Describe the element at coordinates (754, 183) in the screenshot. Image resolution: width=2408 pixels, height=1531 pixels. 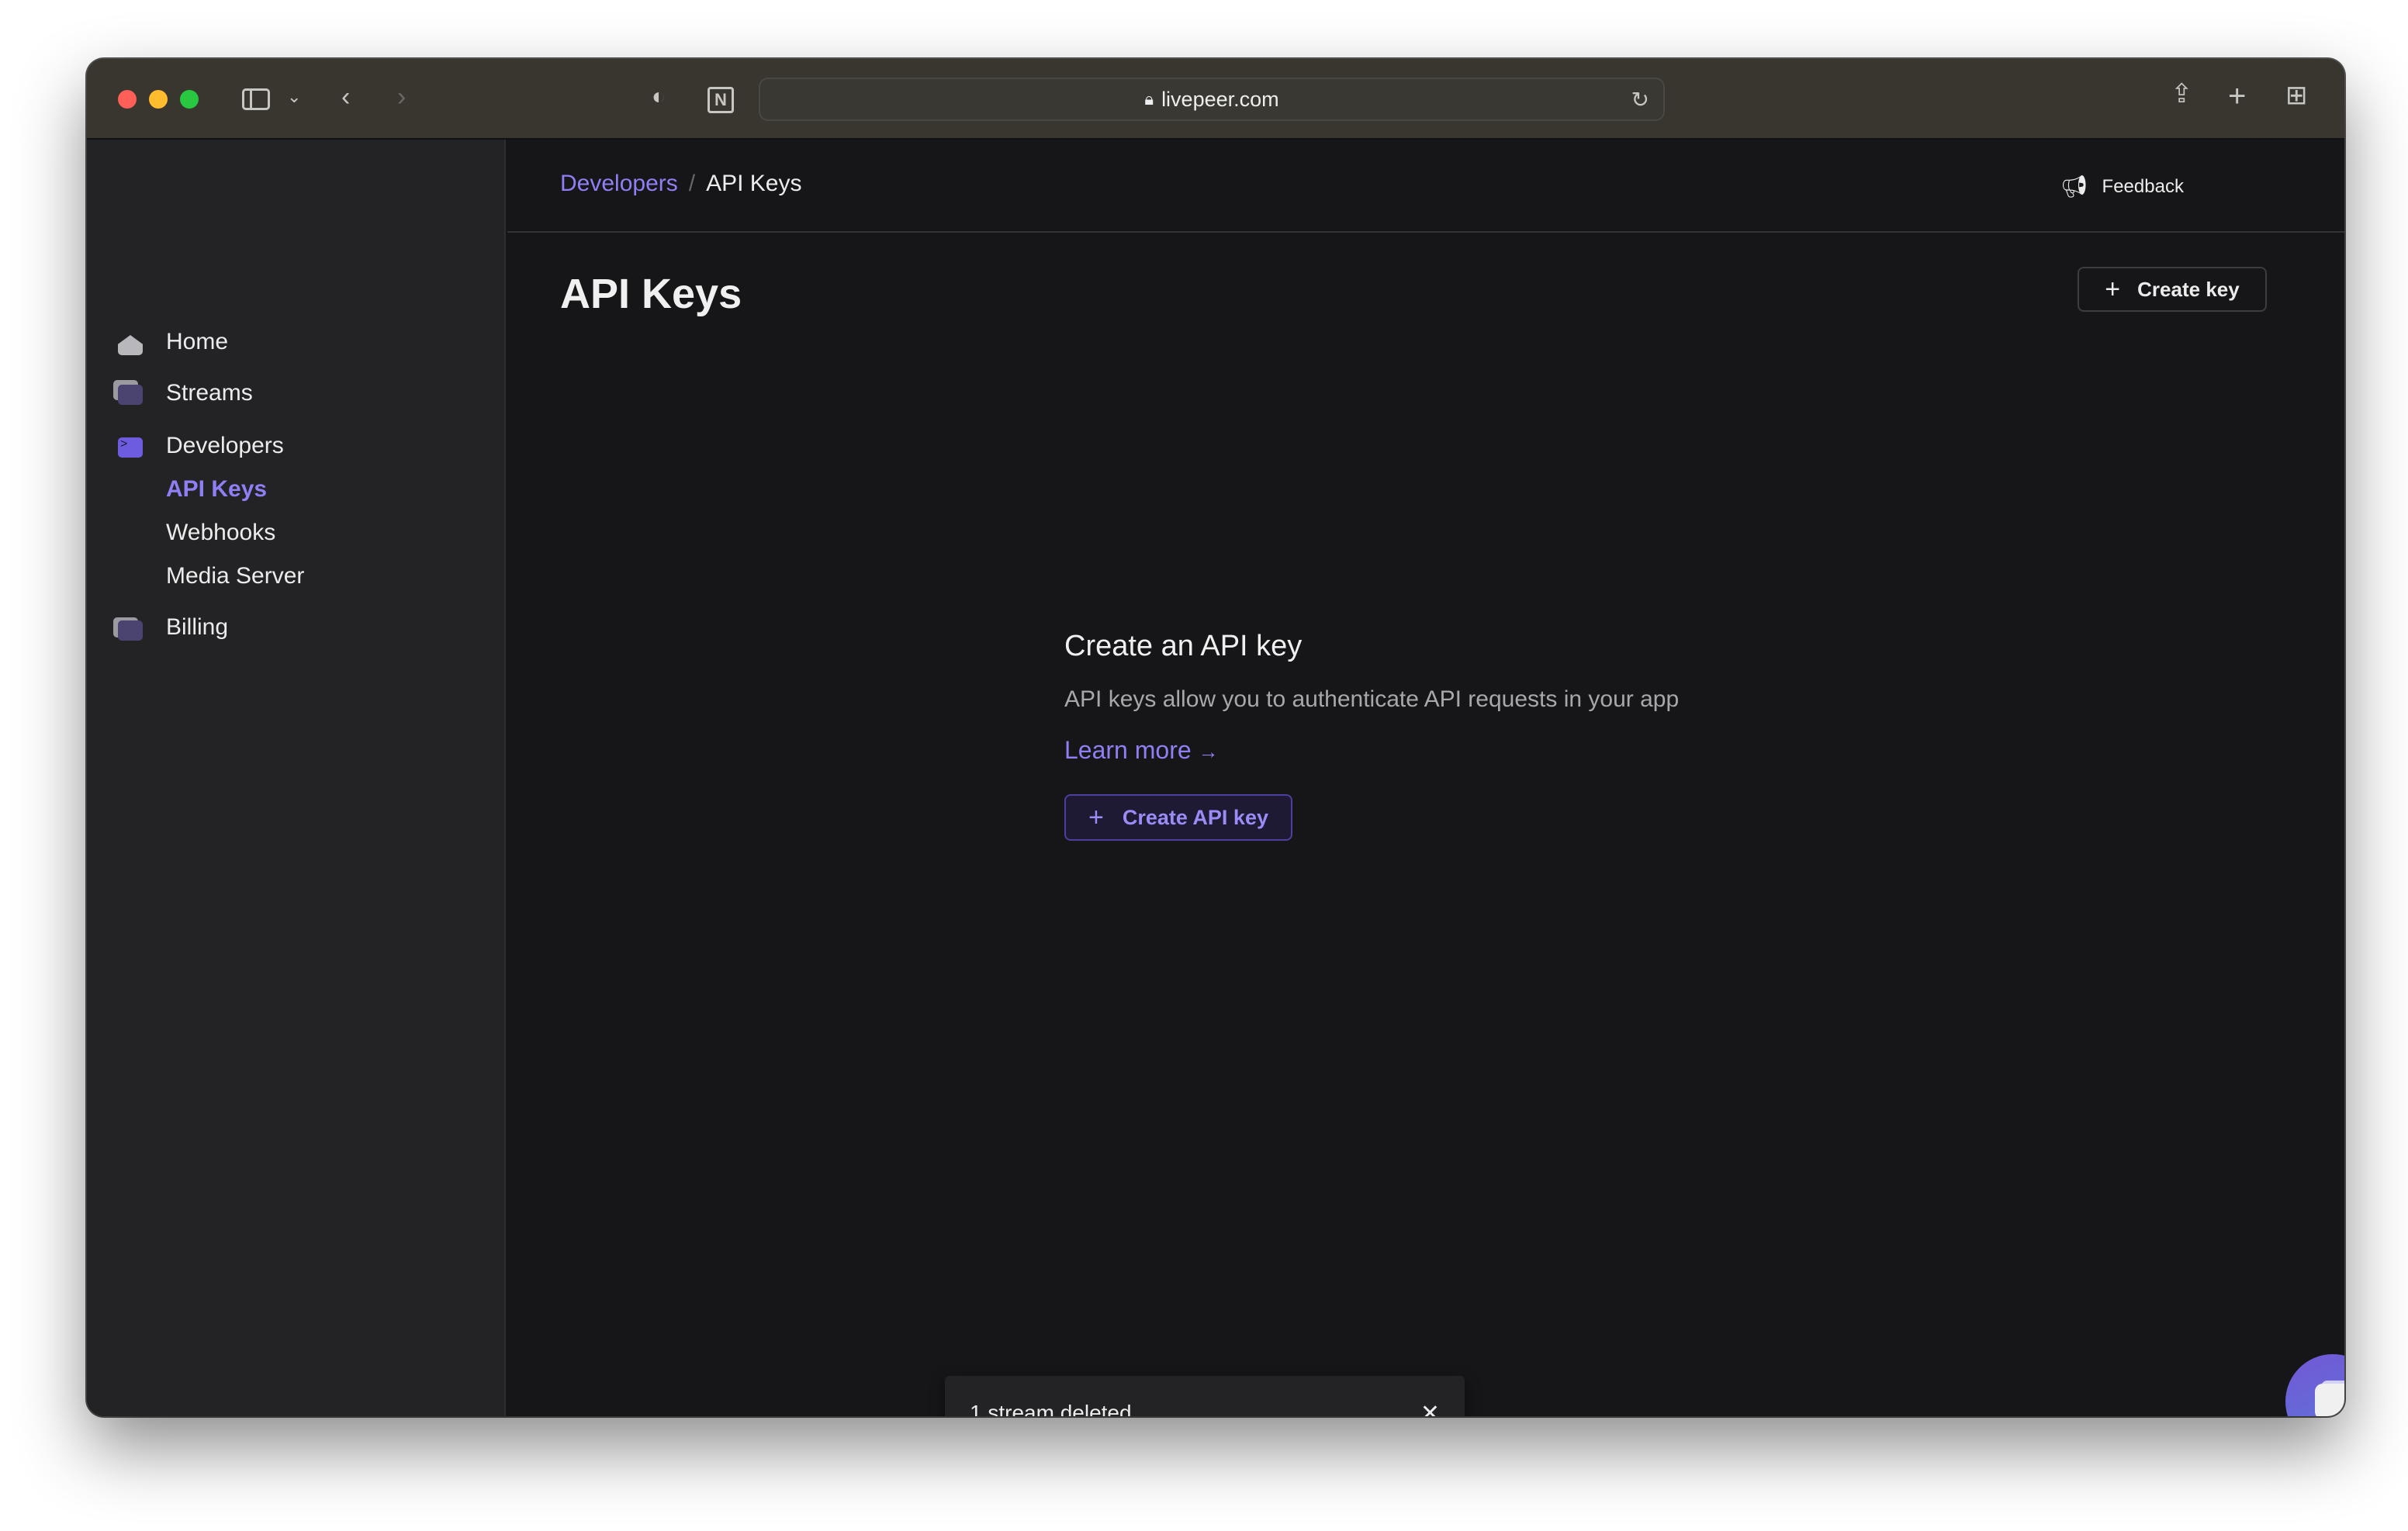
I see `breadcrumb-api-keys: API Keys` at that location.